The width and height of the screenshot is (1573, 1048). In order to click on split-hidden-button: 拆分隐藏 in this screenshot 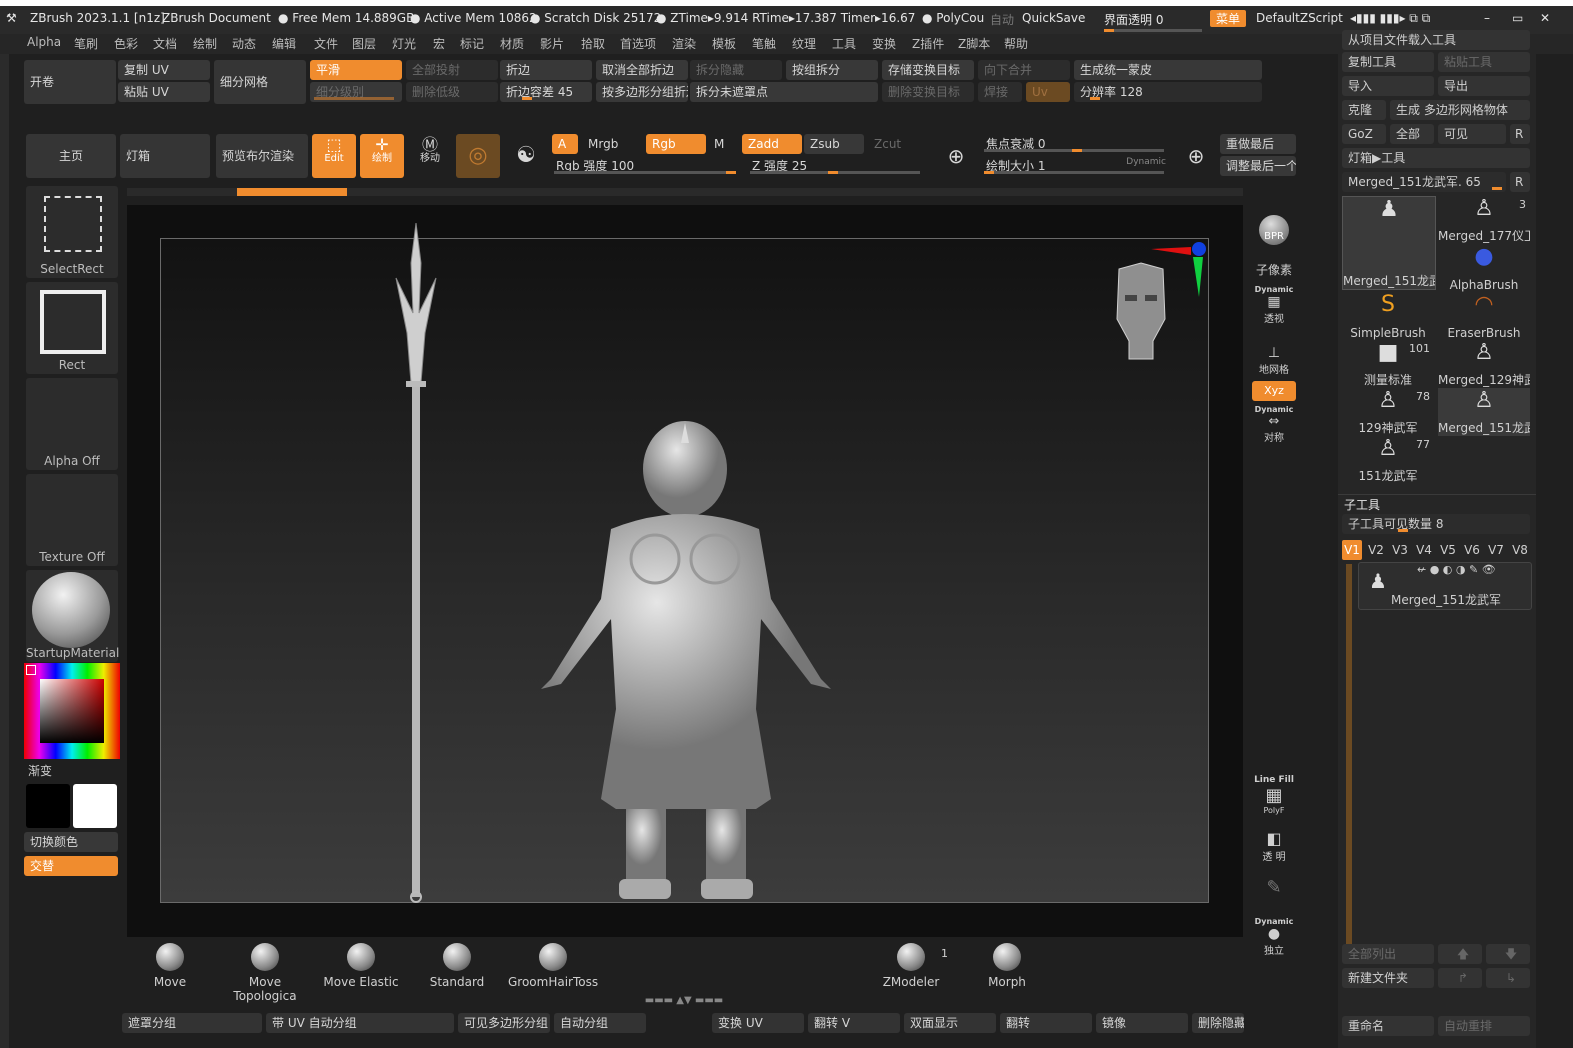, I will do `click(736, 70)`.